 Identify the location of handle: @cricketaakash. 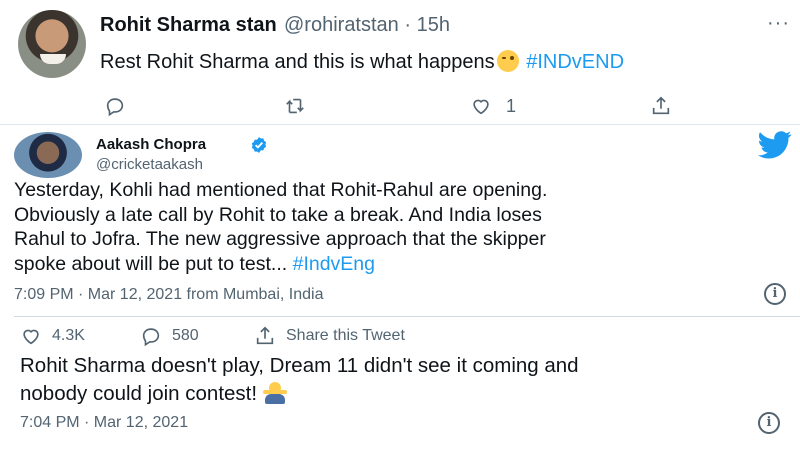
(149, 164).